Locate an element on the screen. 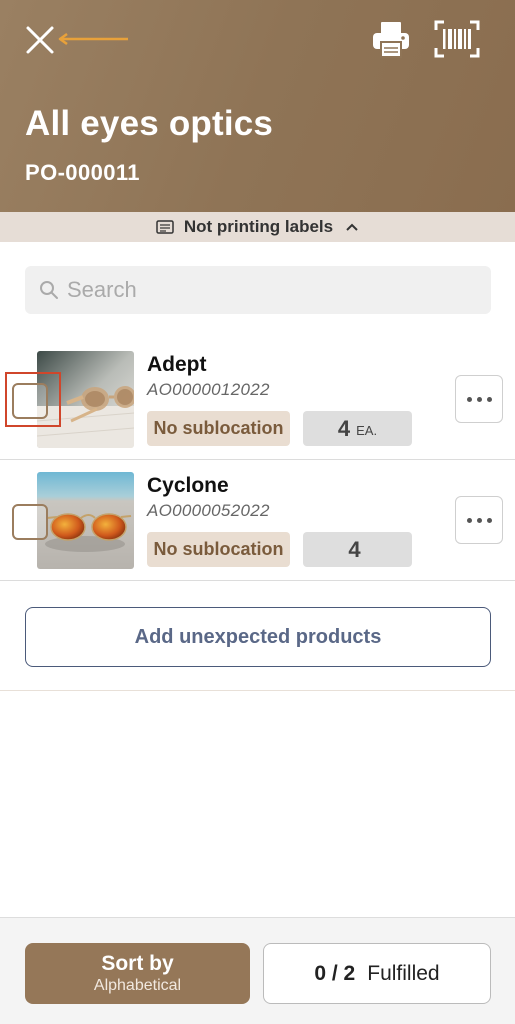  print-button is located at coordinates (391, 40).